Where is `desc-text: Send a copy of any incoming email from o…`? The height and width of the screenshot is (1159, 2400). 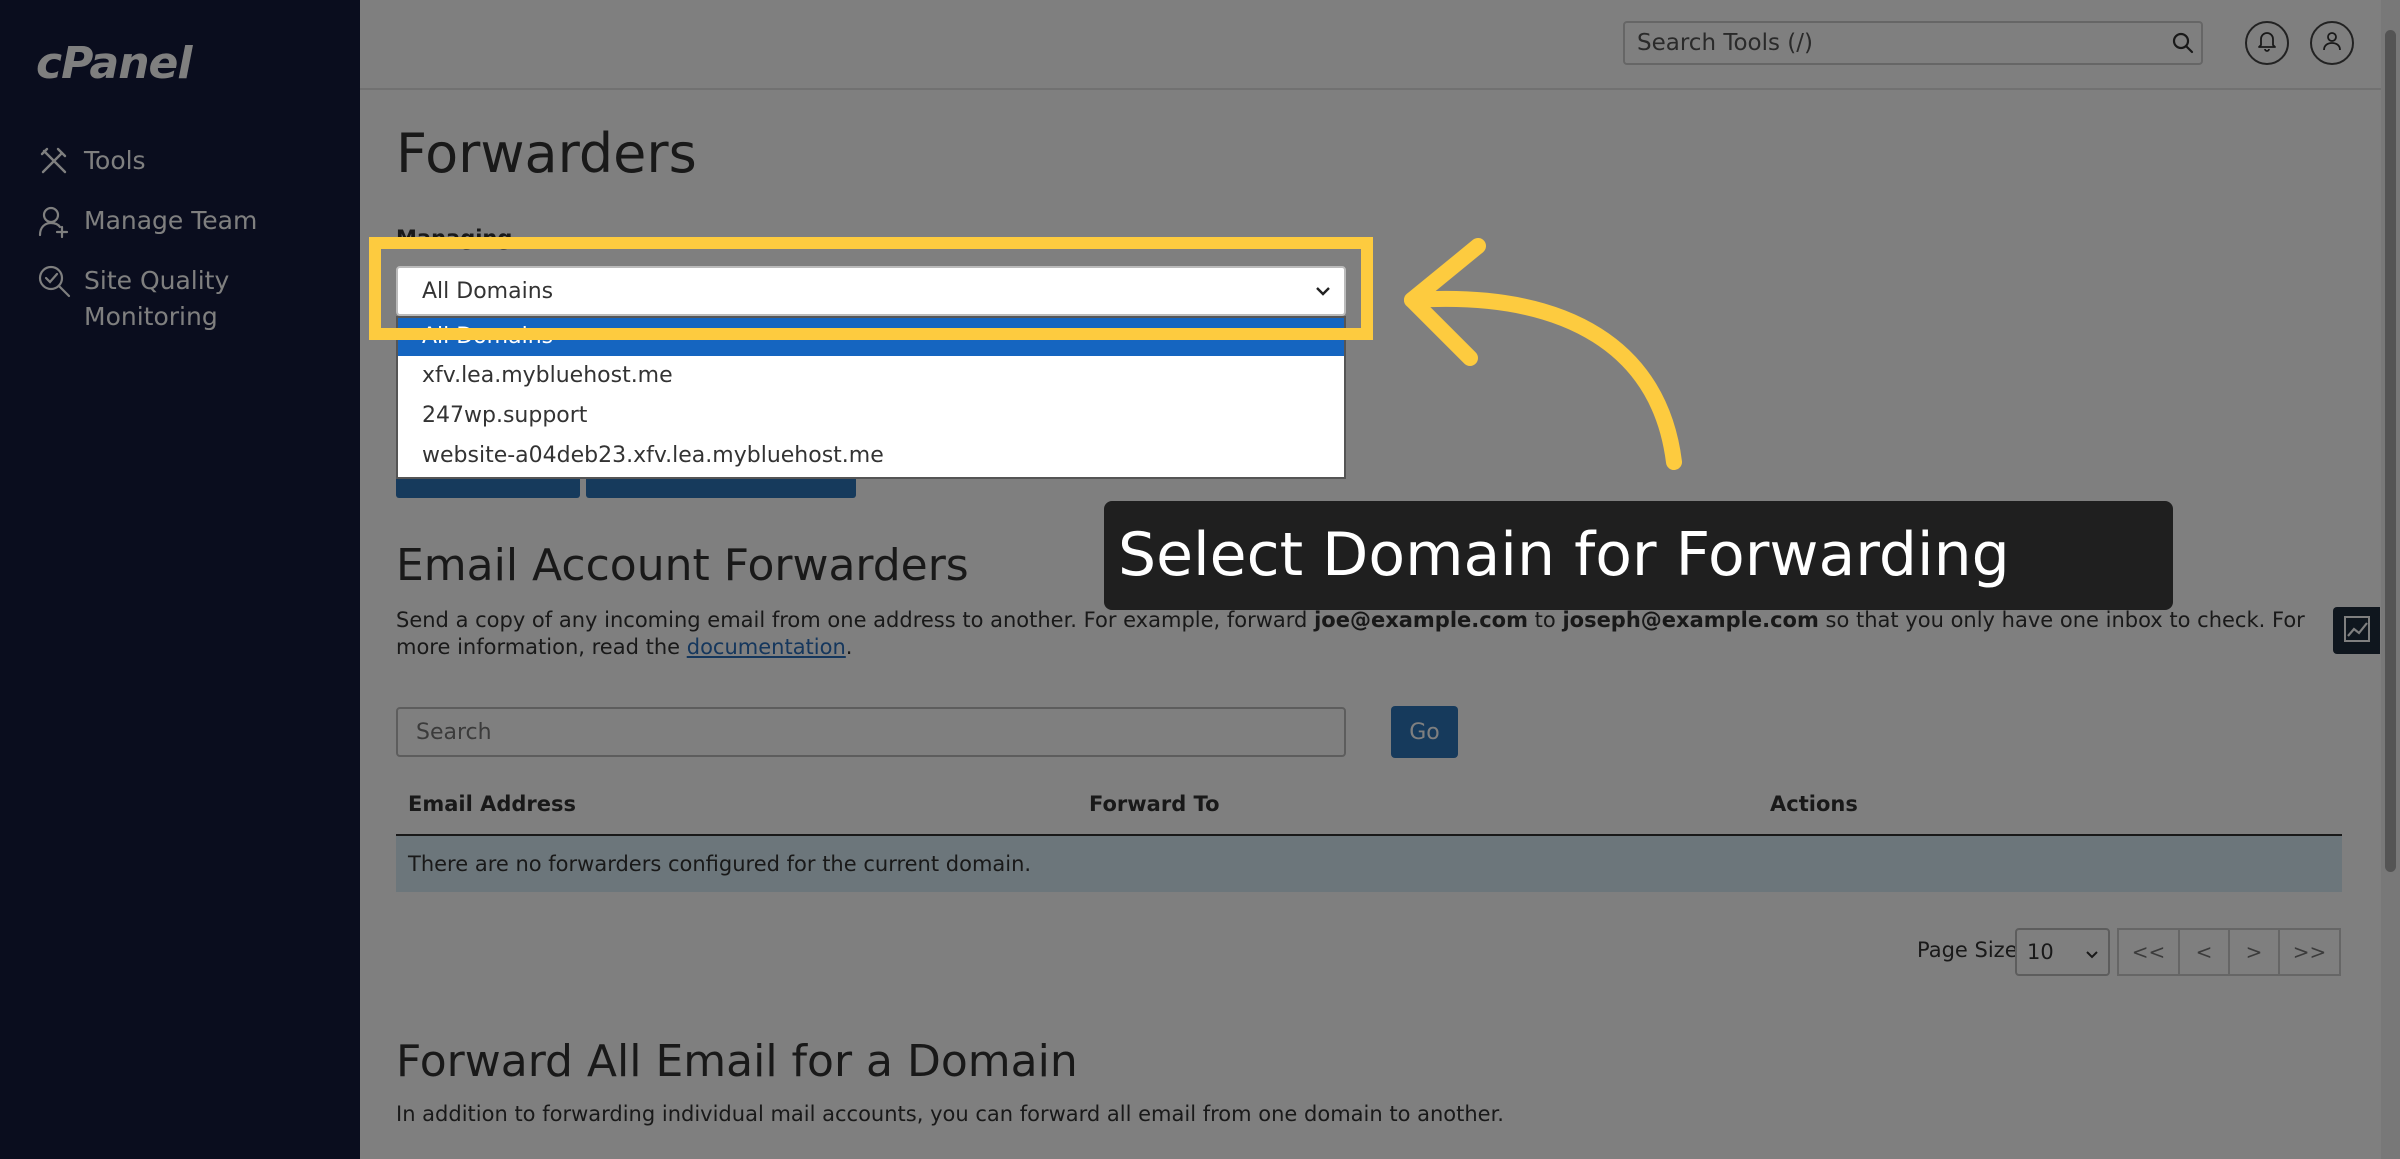
desc-text: Send a copy of any incoming email from o… is located at coordinates (855, 620).